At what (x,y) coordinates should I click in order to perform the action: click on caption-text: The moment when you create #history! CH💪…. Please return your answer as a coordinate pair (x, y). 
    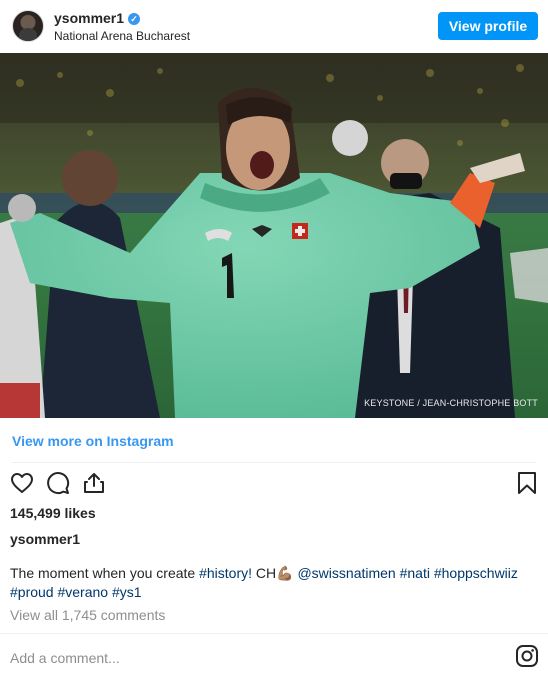
    Looking at the image, I should click on (270, 583).